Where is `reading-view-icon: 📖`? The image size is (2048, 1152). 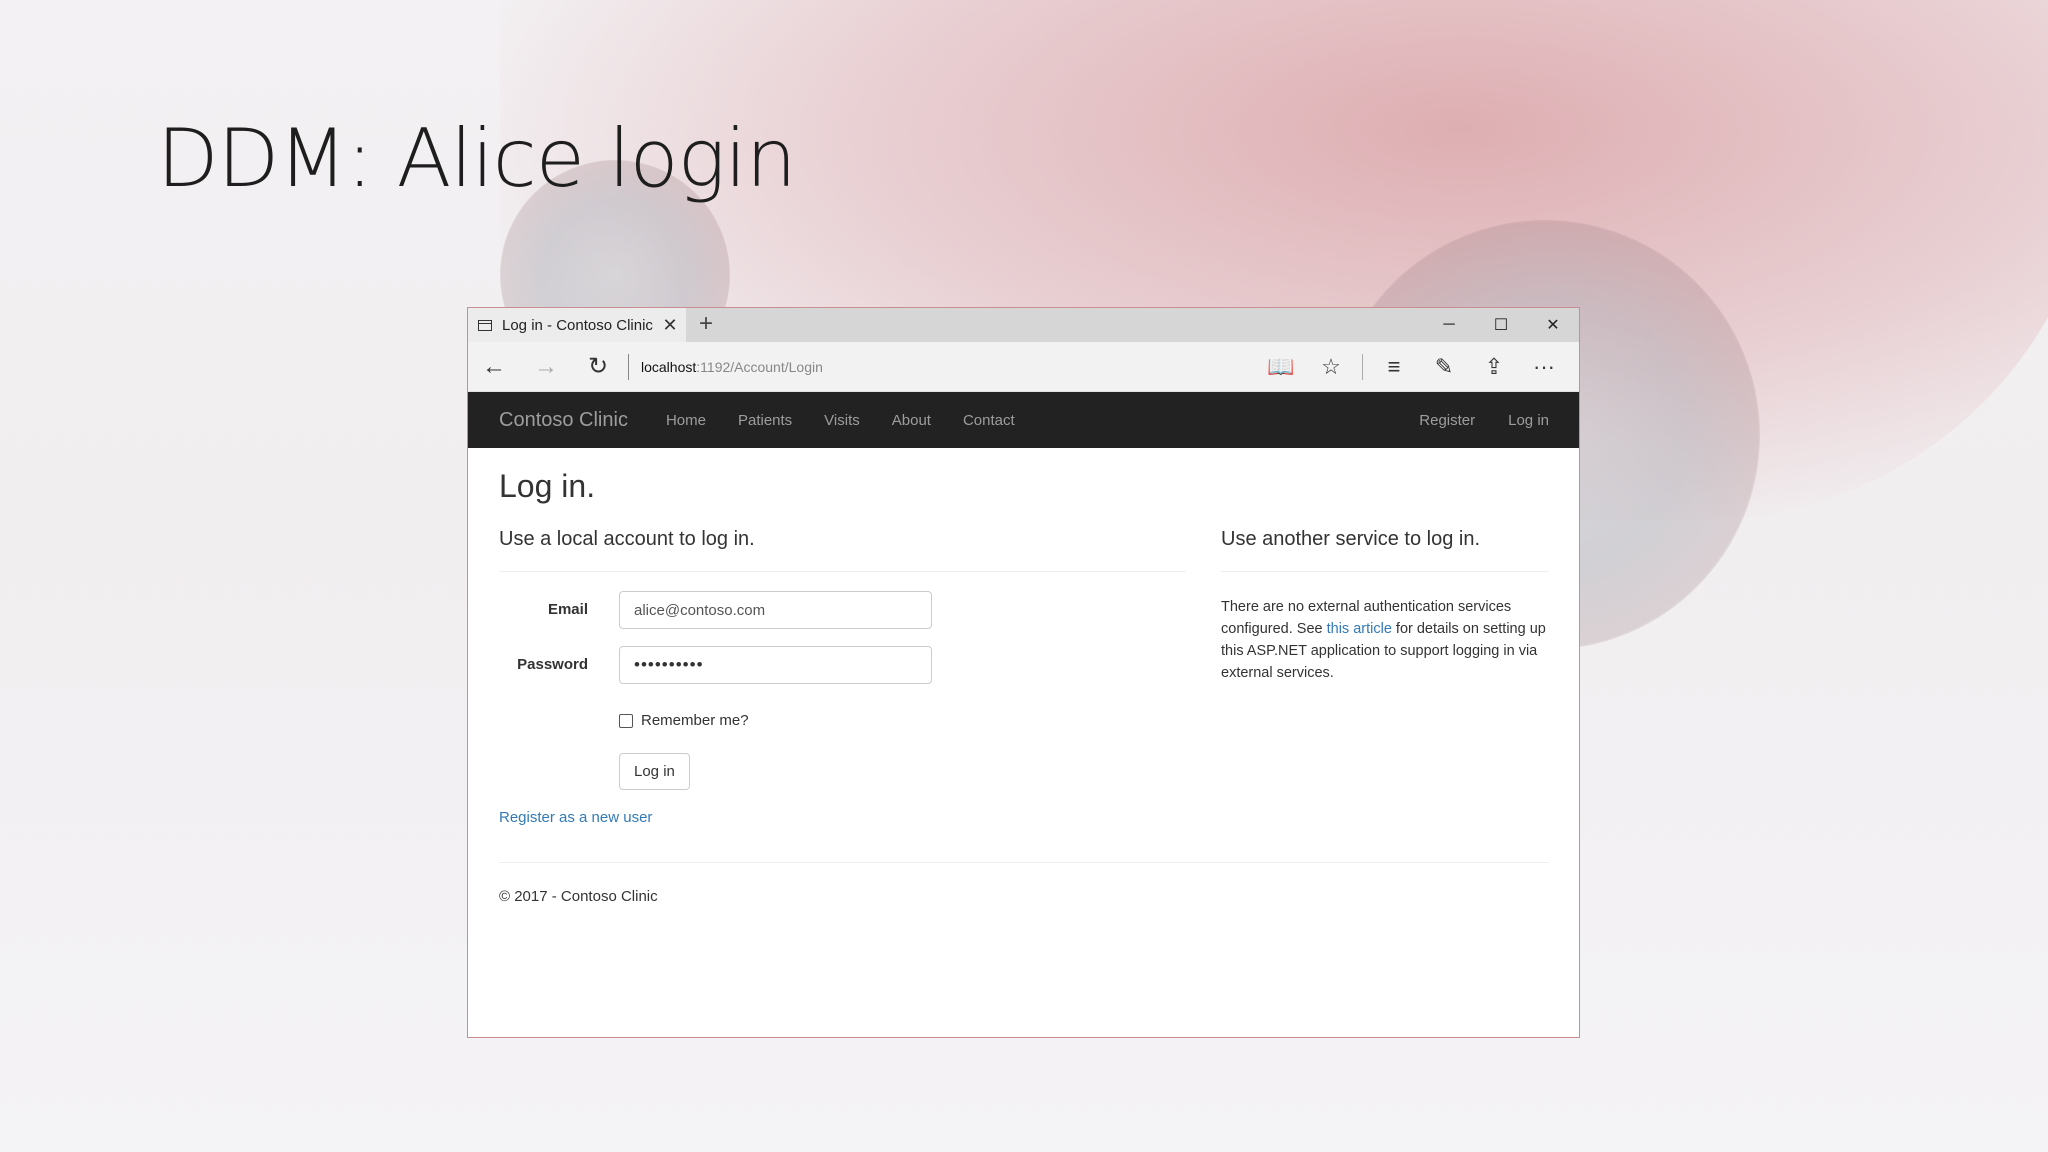
reading-view-icon: 📖 is located at coordinates (1281, 367).